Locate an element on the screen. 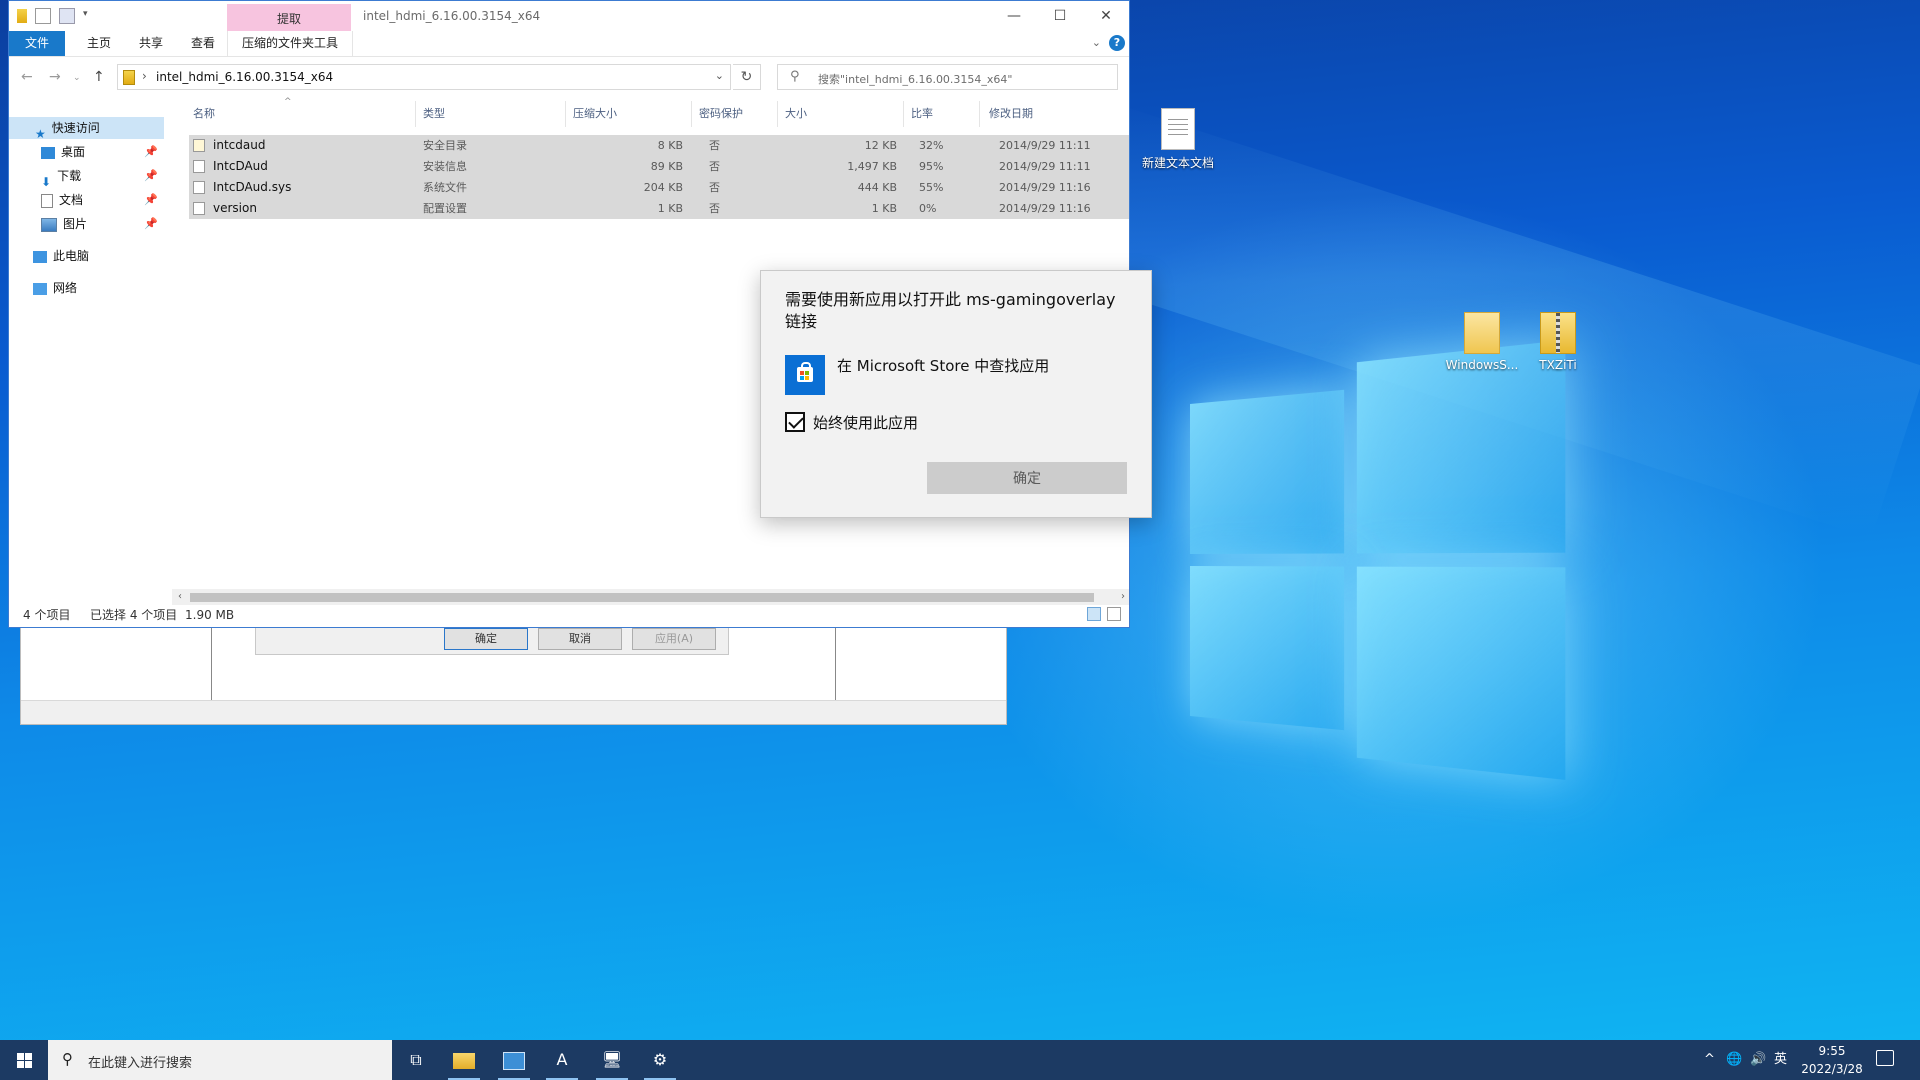 The image size is (1920, 1080). clock-date: 2022/3/28 is located at coordinates (1832, 1069).